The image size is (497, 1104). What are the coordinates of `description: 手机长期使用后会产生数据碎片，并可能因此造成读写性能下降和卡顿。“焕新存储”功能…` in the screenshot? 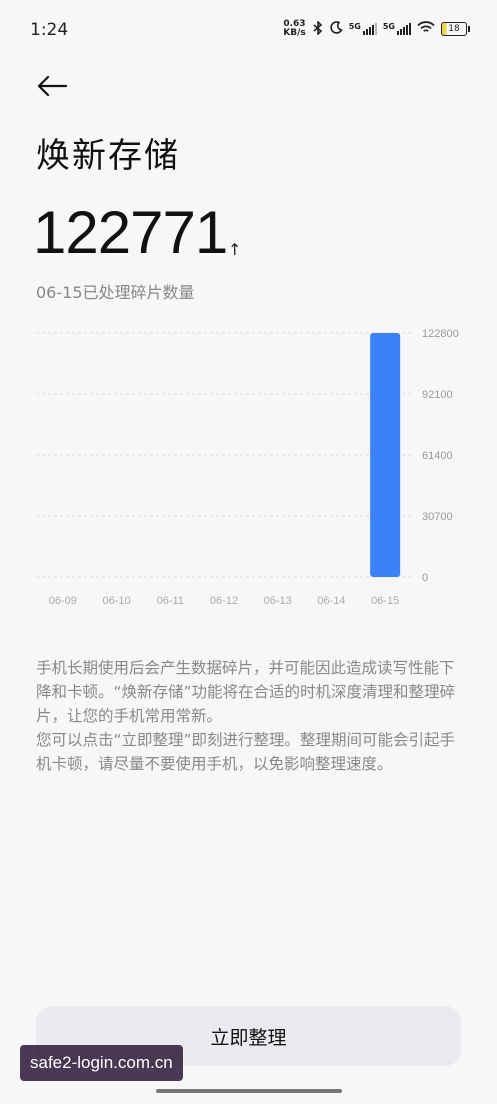 It's located at (251, 716).